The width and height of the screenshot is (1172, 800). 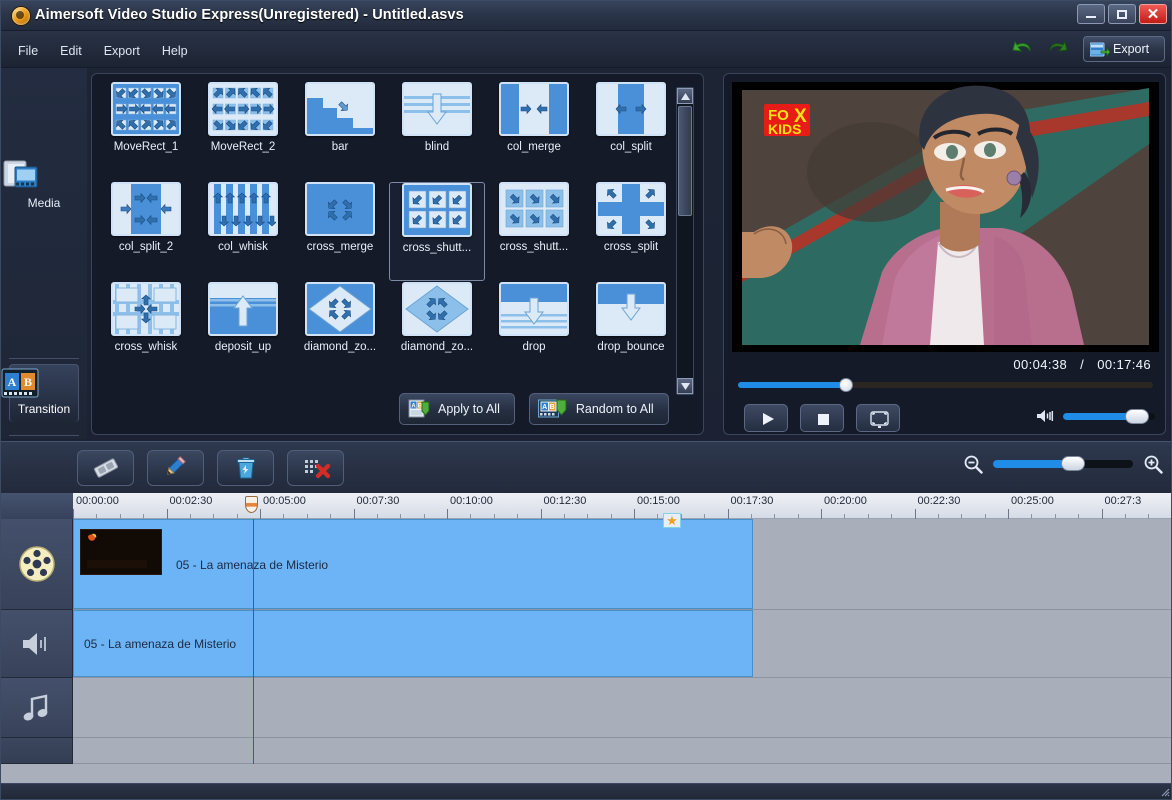 What do you see at coordinates (146, 231) in the screenshot?
I see `transition-tile: col_split_2` at bounding box center [146, 231].